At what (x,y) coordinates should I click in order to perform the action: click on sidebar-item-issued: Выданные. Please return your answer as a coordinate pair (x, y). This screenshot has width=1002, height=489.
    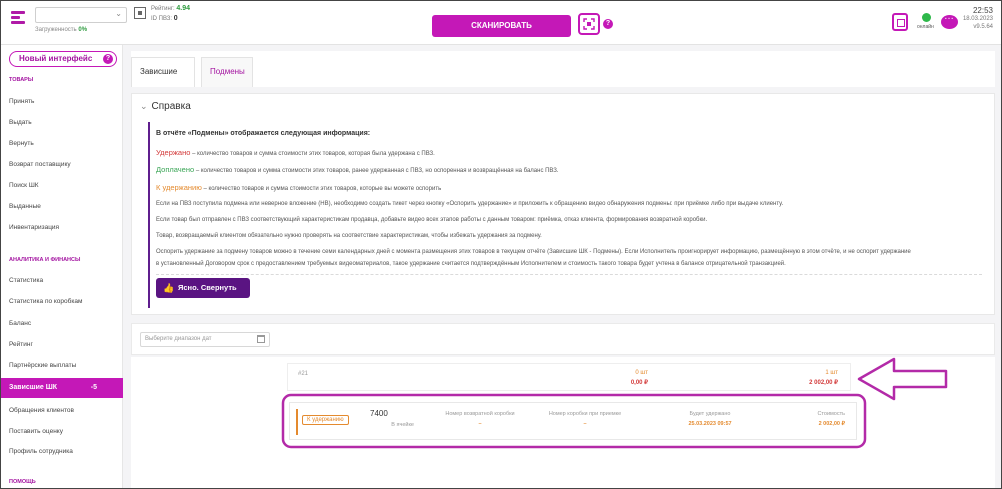
    Looking at the image, I should click on (25, 206).